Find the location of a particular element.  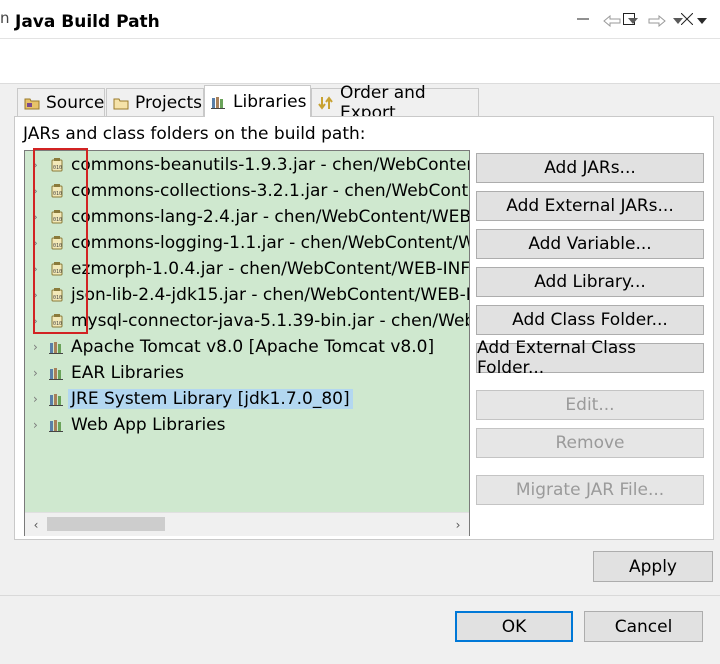

forward-history-dropdown is located at coordinates (678, 21).